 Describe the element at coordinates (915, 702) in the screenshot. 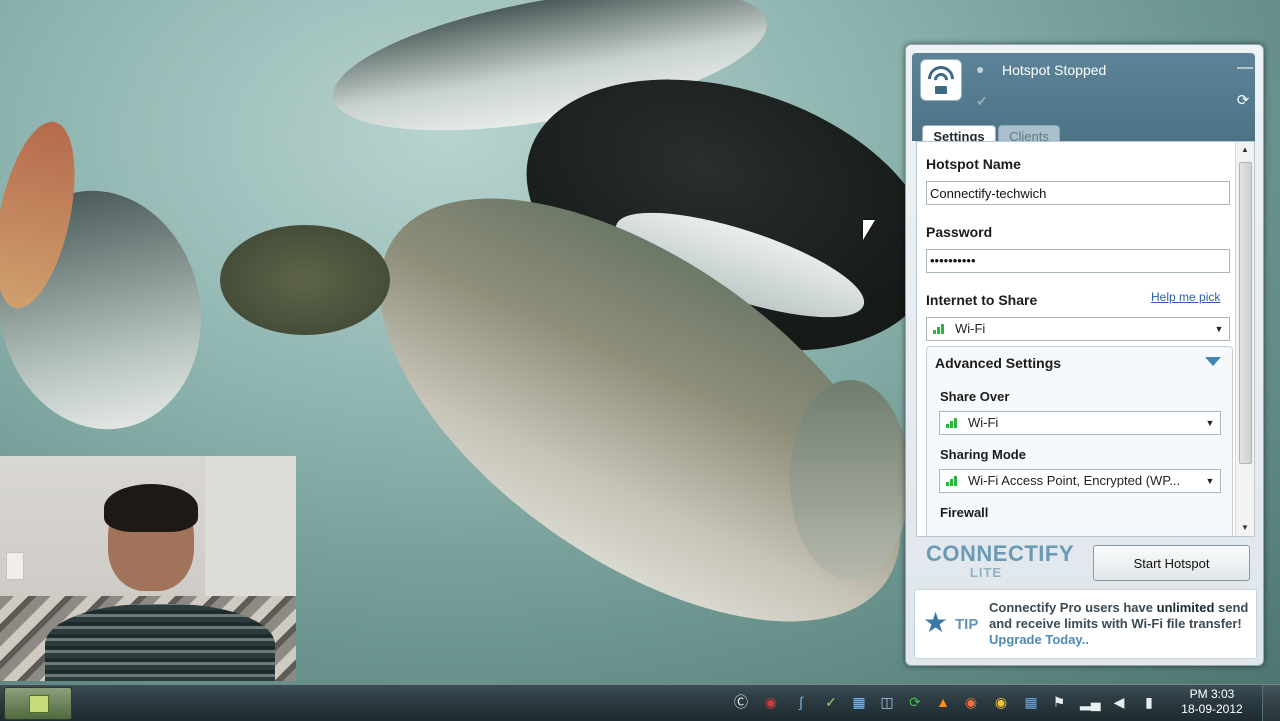

I see `sync-icon: ⟳` at that location.